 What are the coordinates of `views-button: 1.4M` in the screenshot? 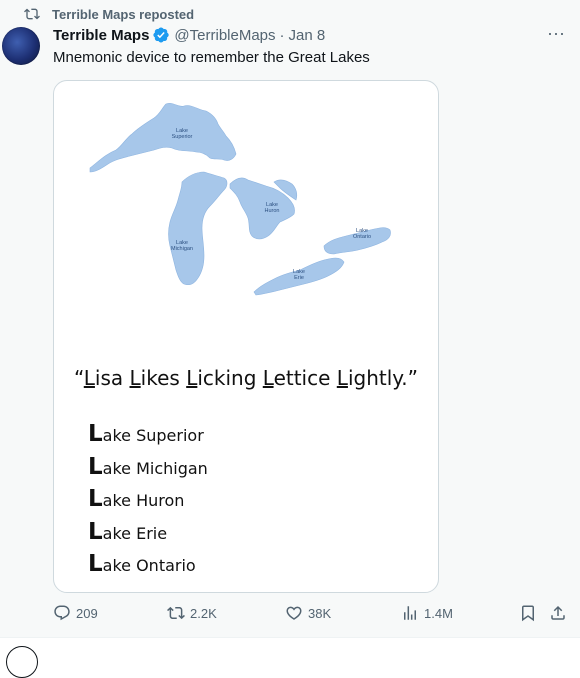 It's located at (427, 613).